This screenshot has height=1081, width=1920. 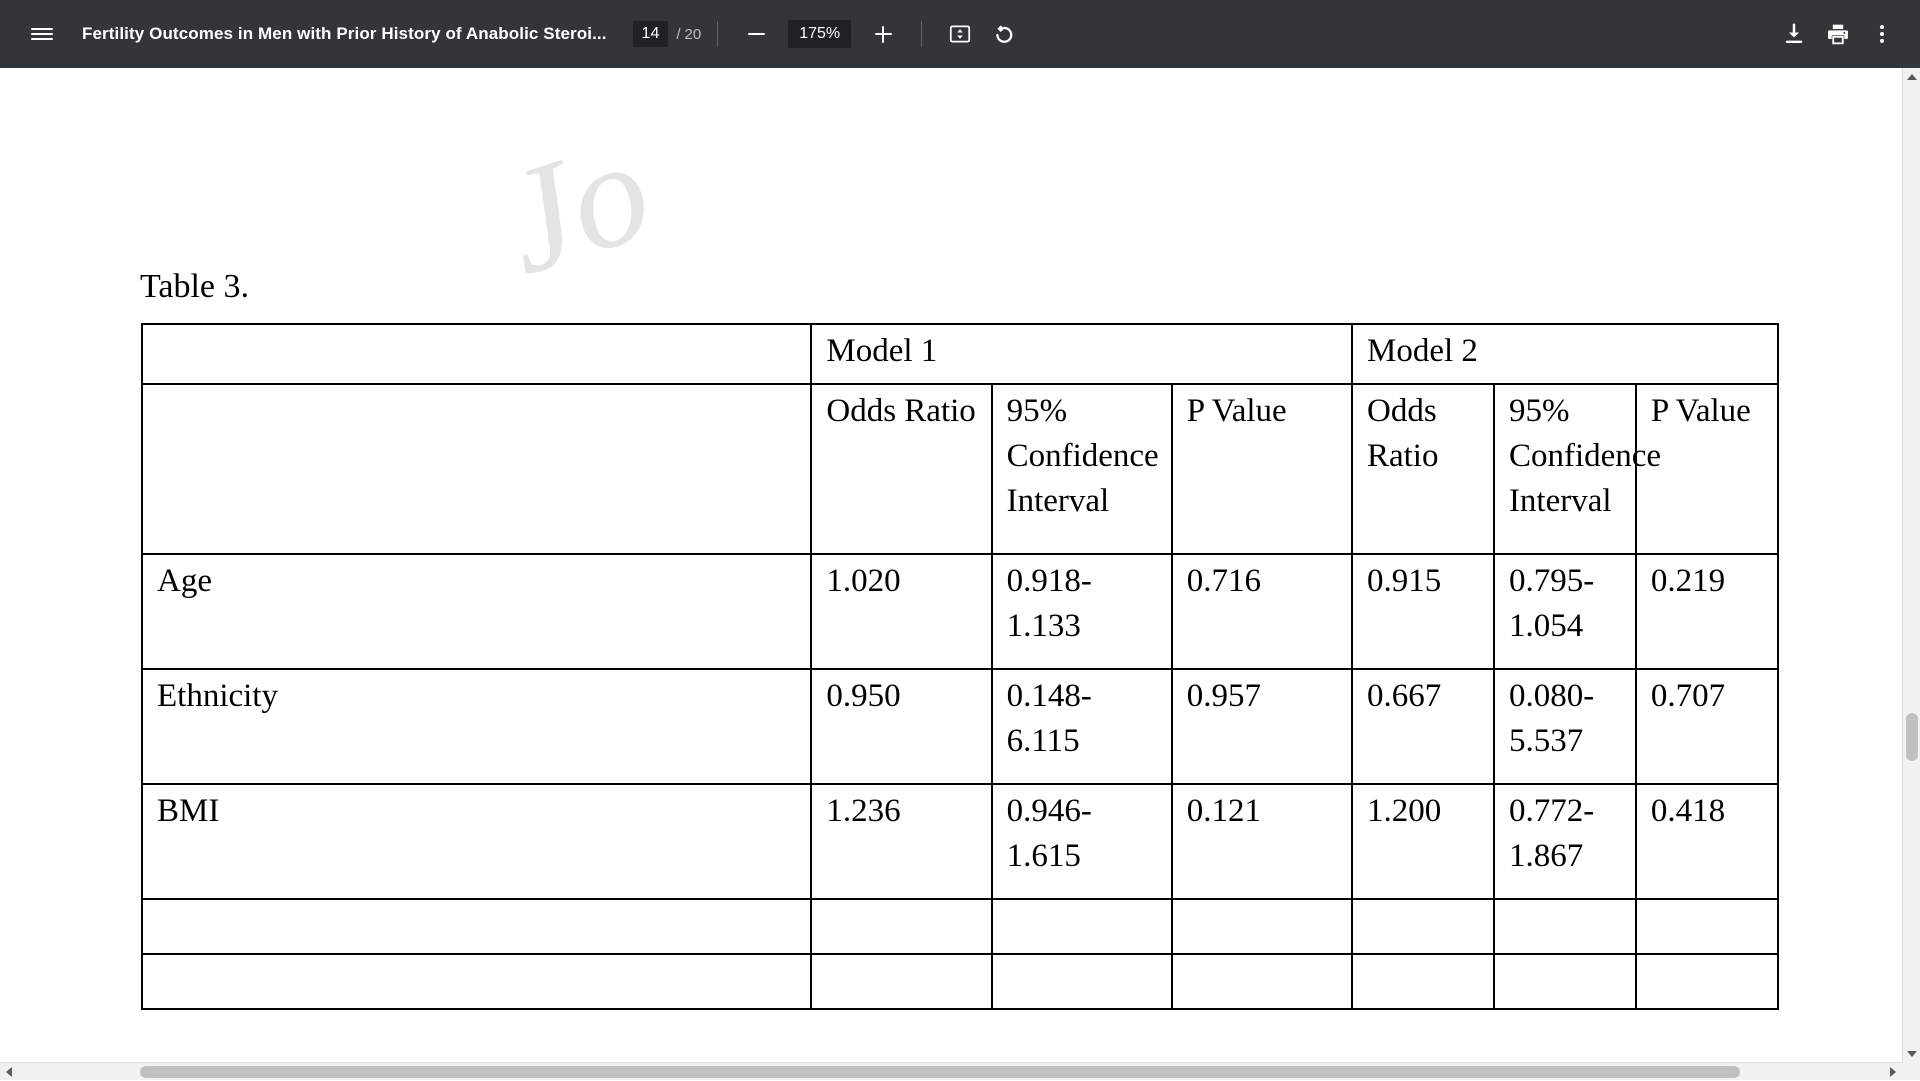 I want to click on more-options-button, so click(x=1882, y=34).